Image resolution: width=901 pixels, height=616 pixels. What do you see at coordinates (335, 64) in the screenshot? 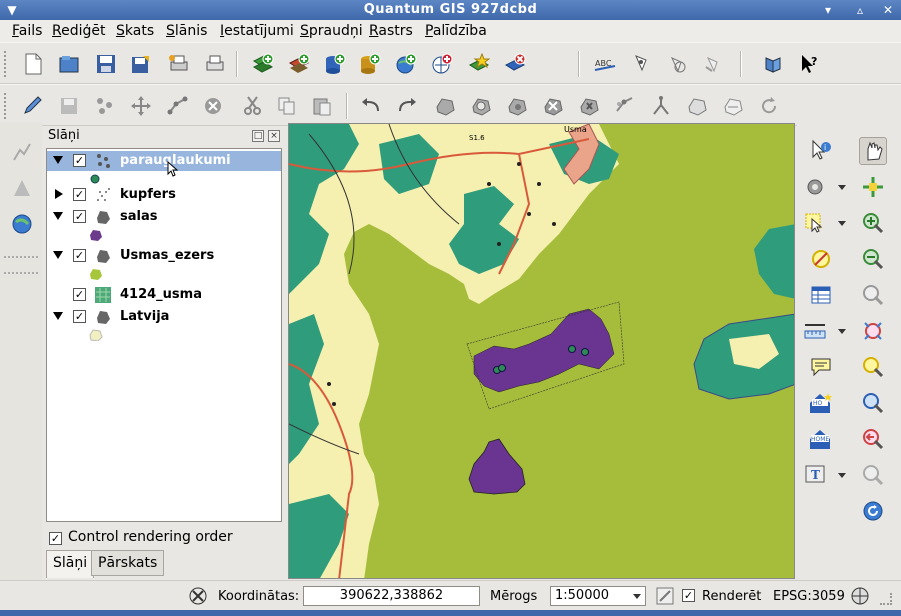
I see `add-postgis-layer-icon` at bounding box center [335, 64].